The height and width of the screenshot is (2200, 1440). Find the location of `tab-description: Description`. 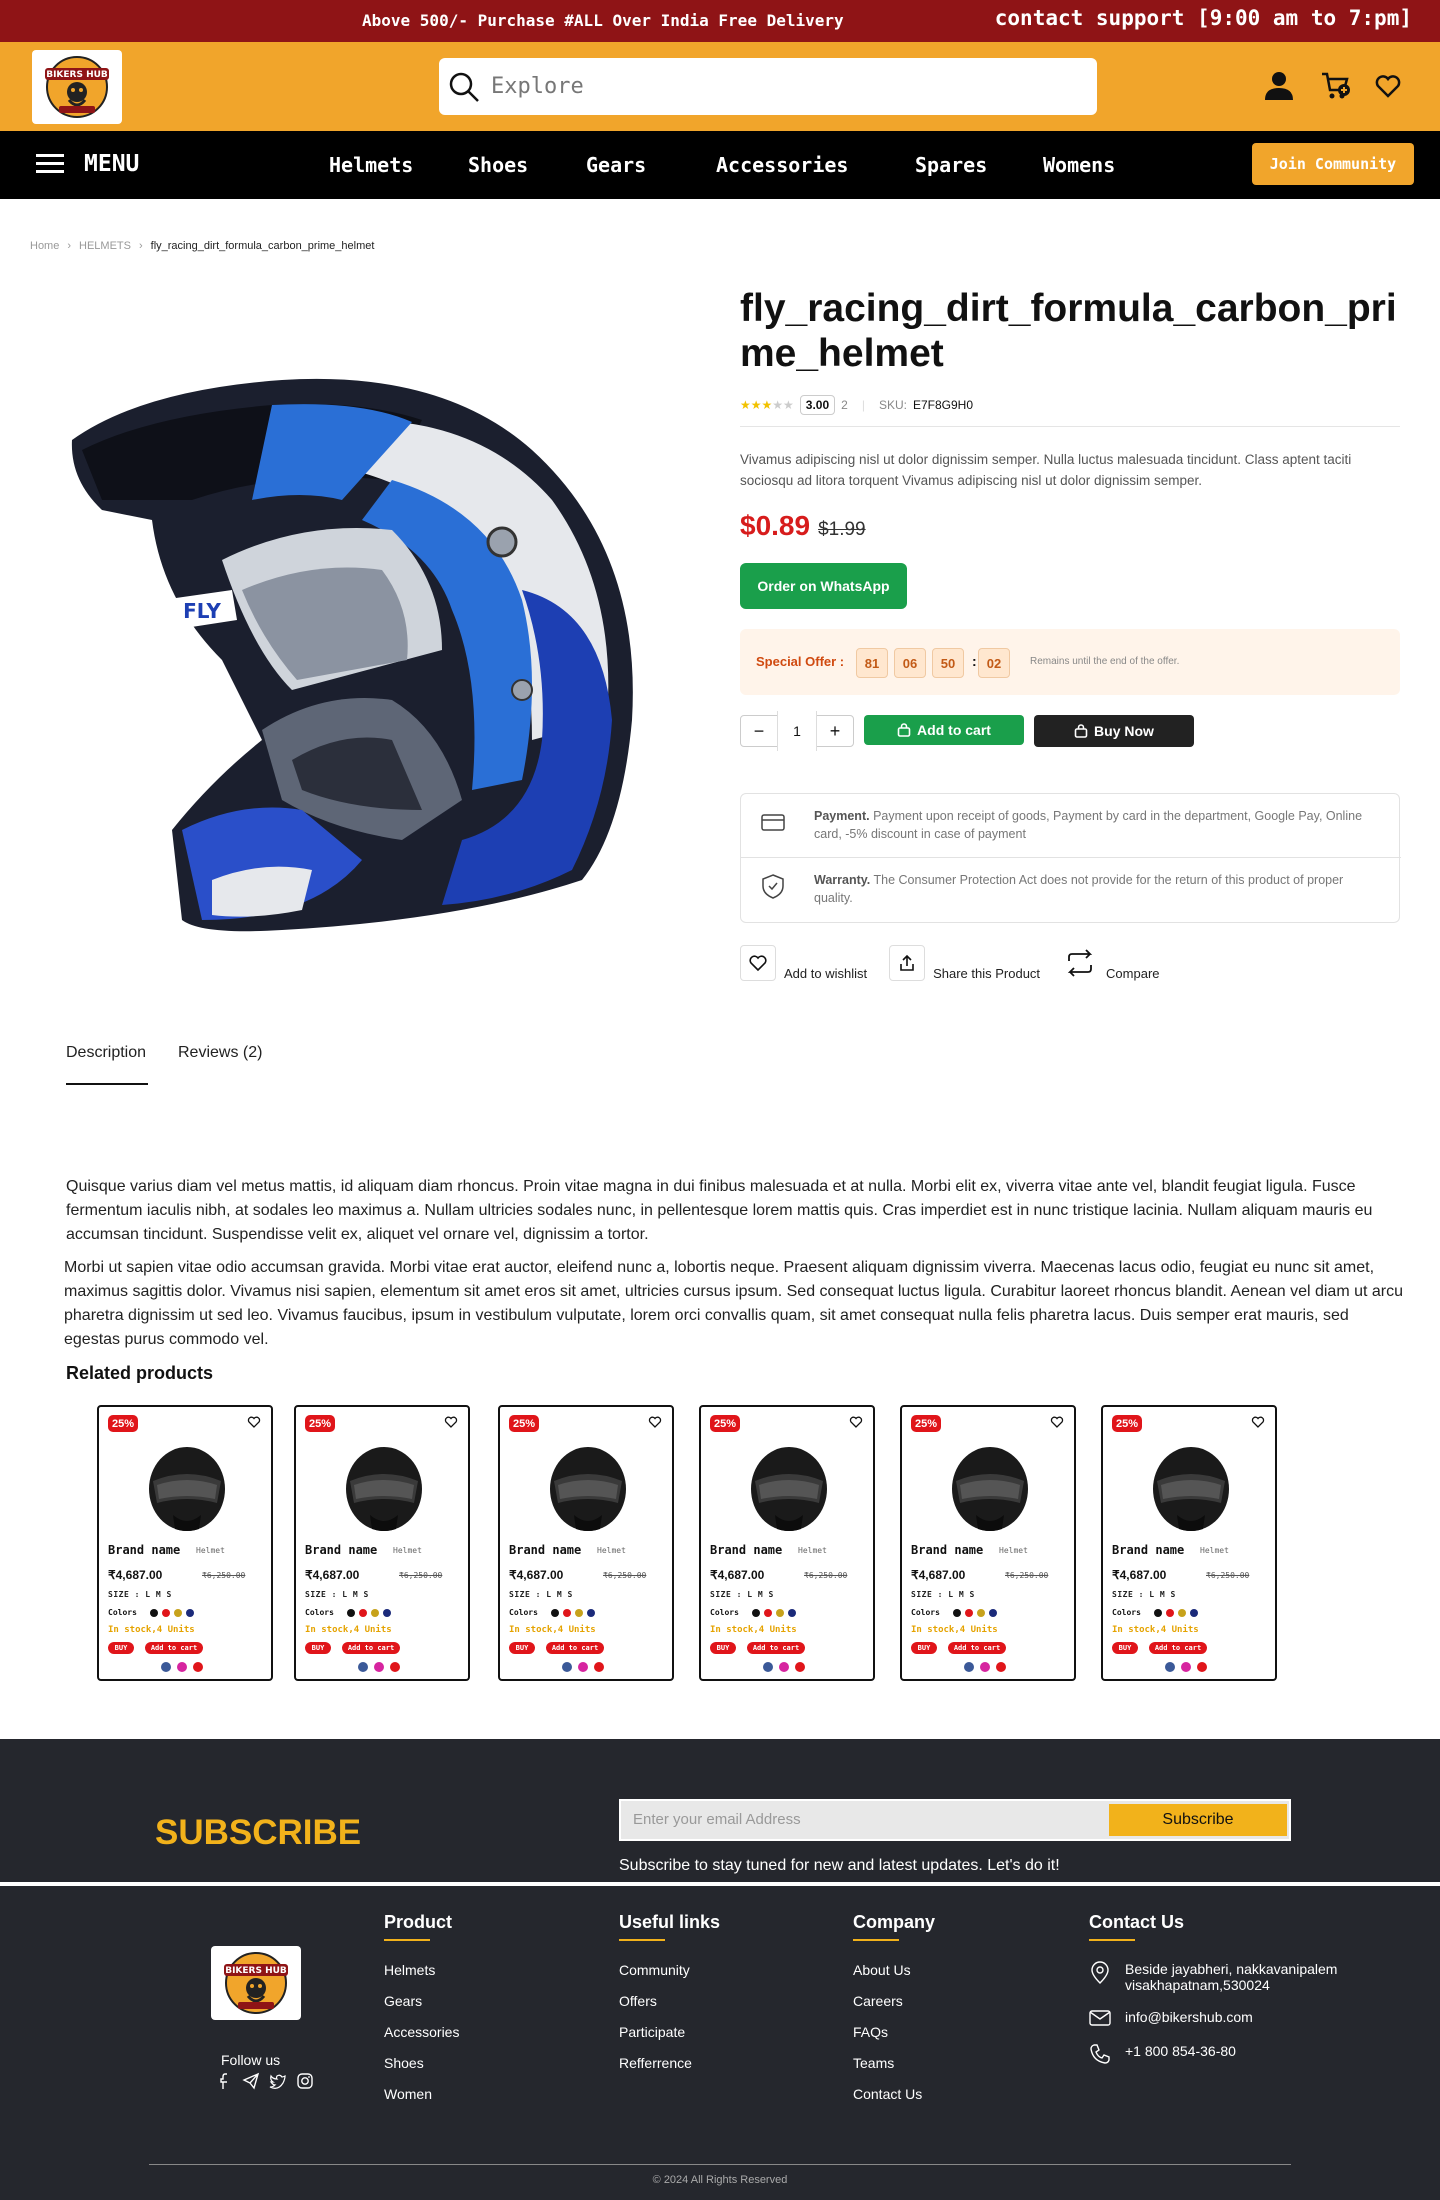

tab-description: Description is located at coordinates (106, 1053).